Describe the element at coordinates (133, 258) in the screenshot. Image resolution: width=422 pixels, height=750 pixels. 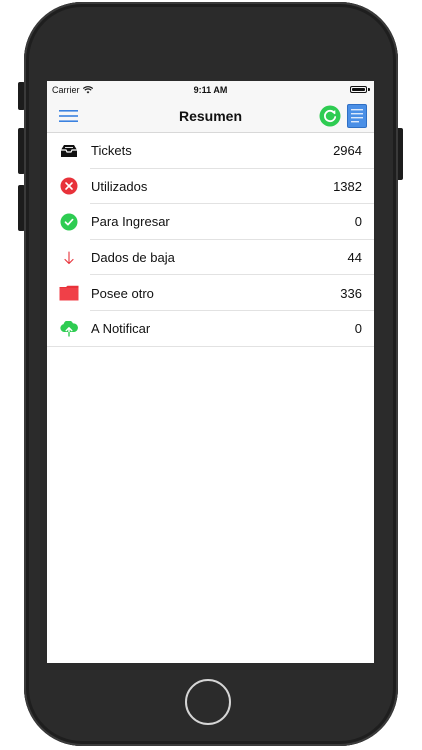
I see `list-item-label: Dados de baja` at that location.